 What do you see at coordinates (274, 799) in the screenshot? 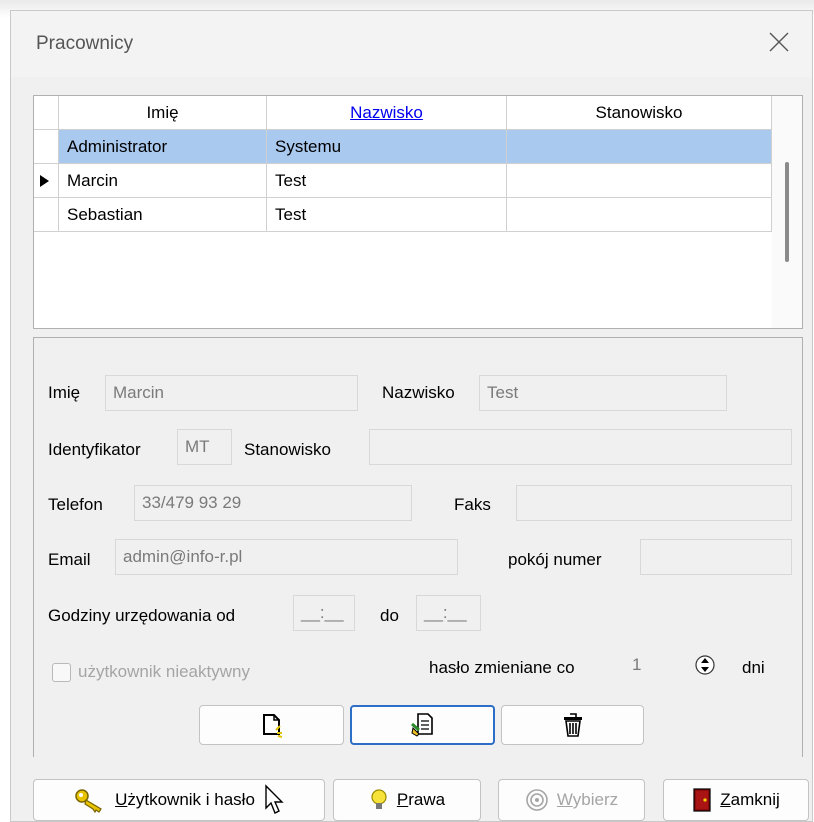
I see `mouse-cursor-icon` at bounding box center [274, 799].